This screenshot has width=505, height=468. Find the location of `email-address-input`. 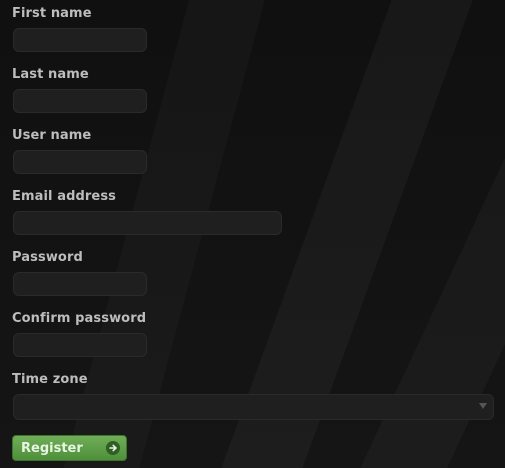

email-address-input is located at coordinates (147, 223).